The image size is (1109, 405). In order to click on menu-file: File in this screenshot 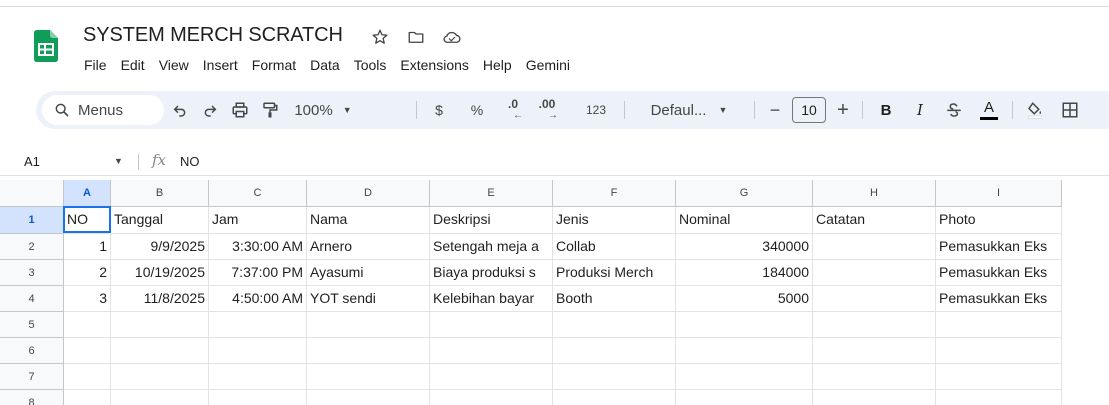, I will do `click(99, 65)`.